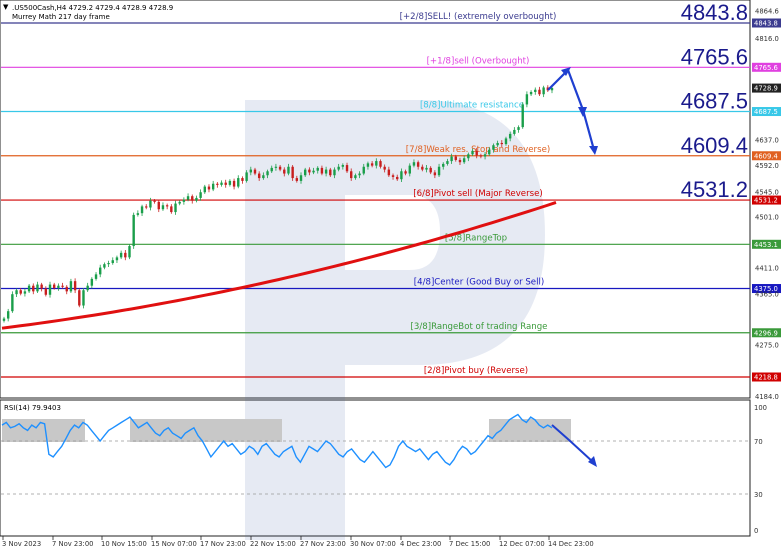 This screenshot has height=555, width=782. Describe the element at coordinates (767, 141) in the screenshot. I see `price-axis-label: 4637.0` at that location.